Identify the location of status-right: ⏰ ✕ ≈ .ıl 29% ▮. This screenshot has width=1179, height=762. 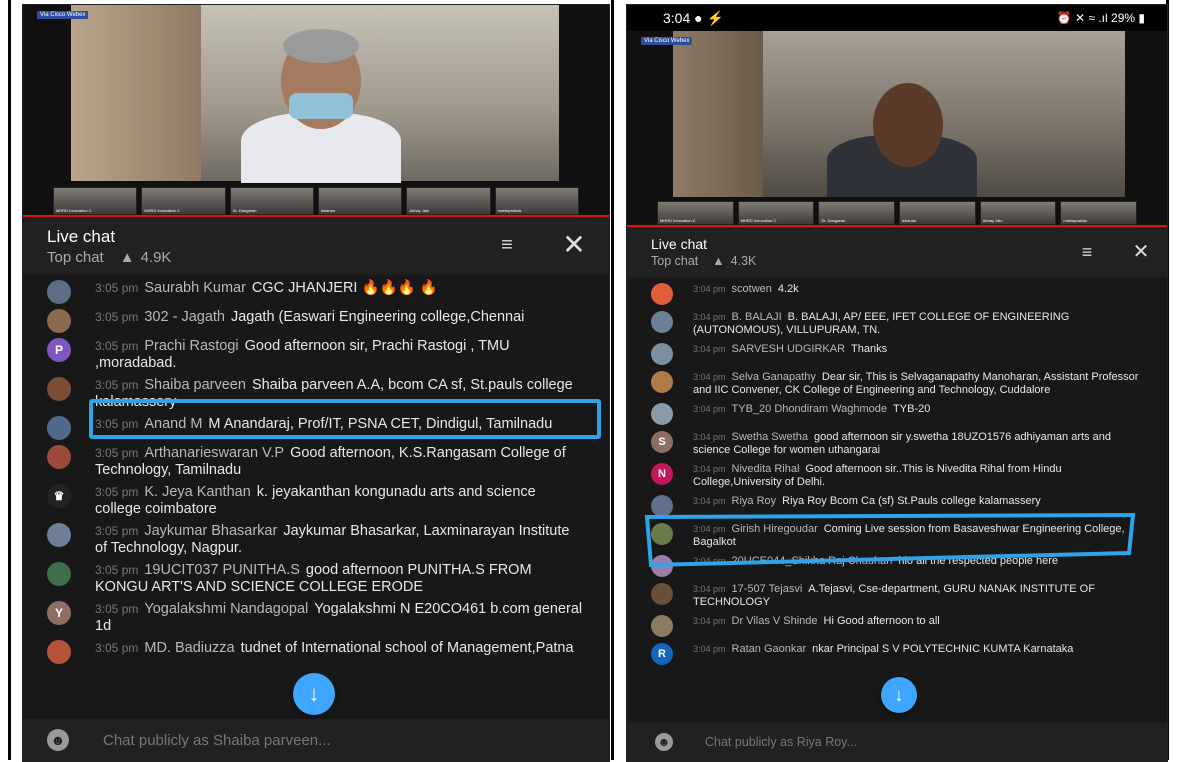
(1101, 18).